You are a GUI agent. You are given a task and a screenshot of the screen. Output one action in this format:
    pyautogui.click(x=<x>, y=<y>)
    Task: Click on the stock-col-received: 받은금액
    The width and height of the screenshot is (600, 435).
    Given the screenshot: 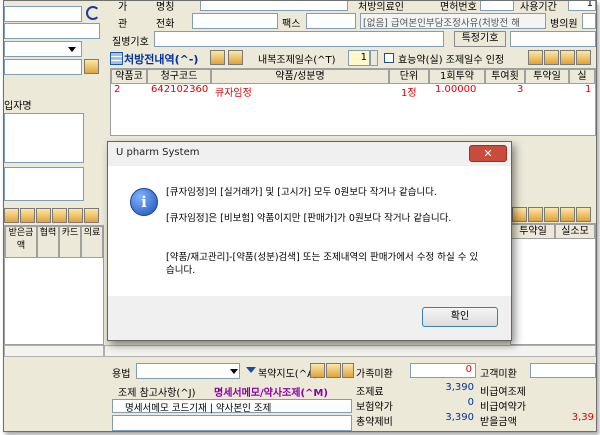 What is the action you would take?
    pyautogui.click(x=21, y=242)
    